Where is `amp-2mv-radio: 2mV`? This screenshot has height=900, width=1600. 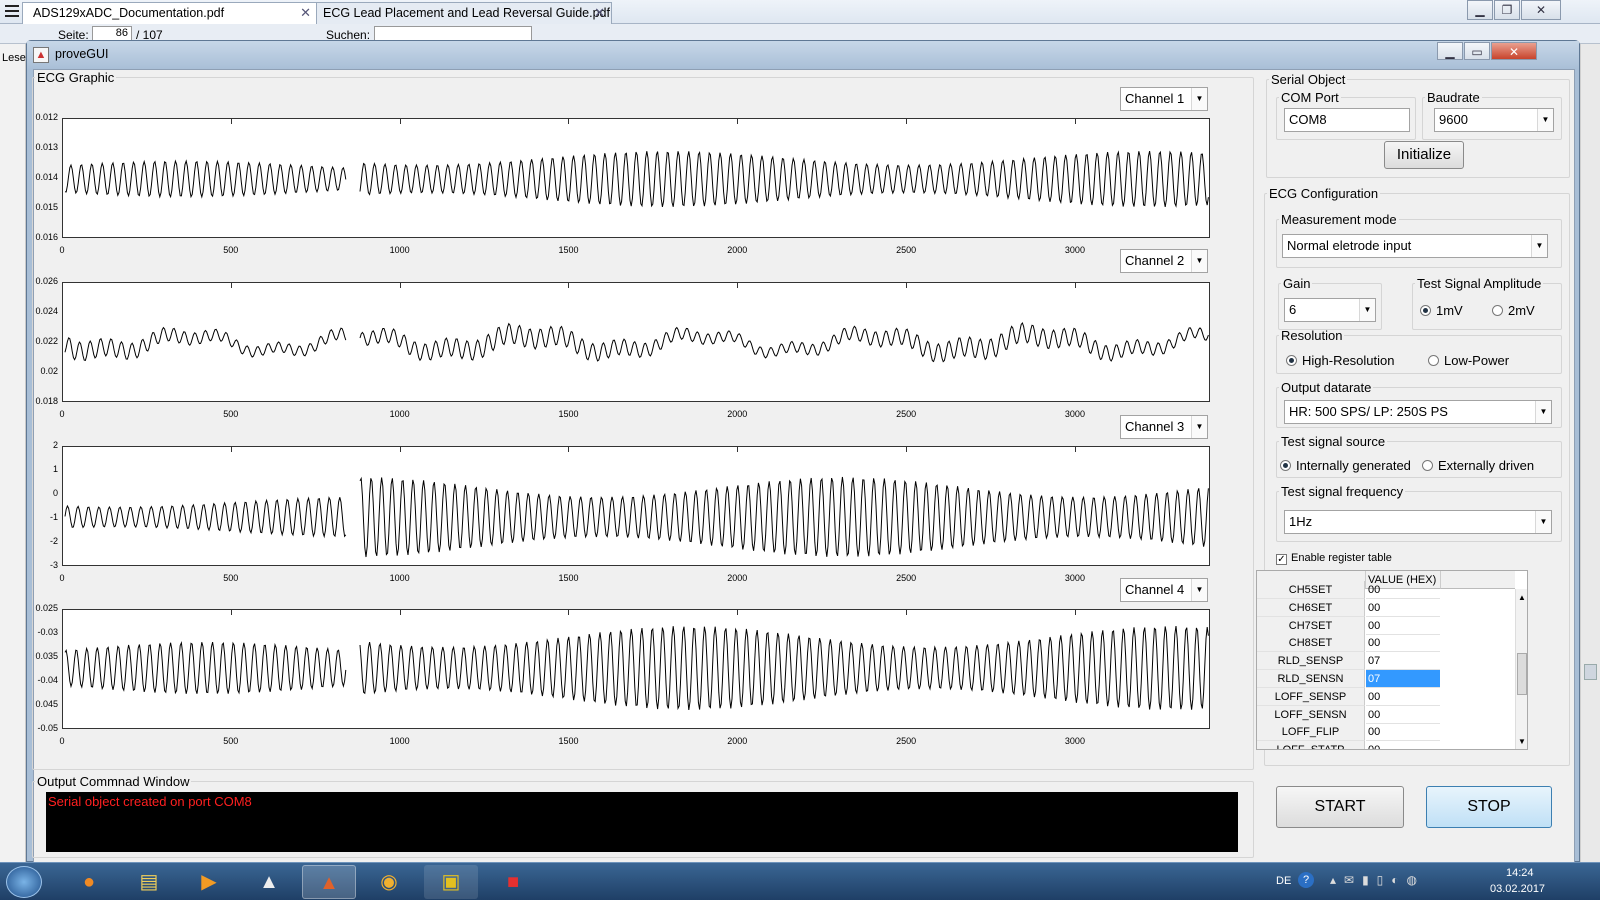 amp-2mv-radio: 2mV is located at coordinates (1513, 310).